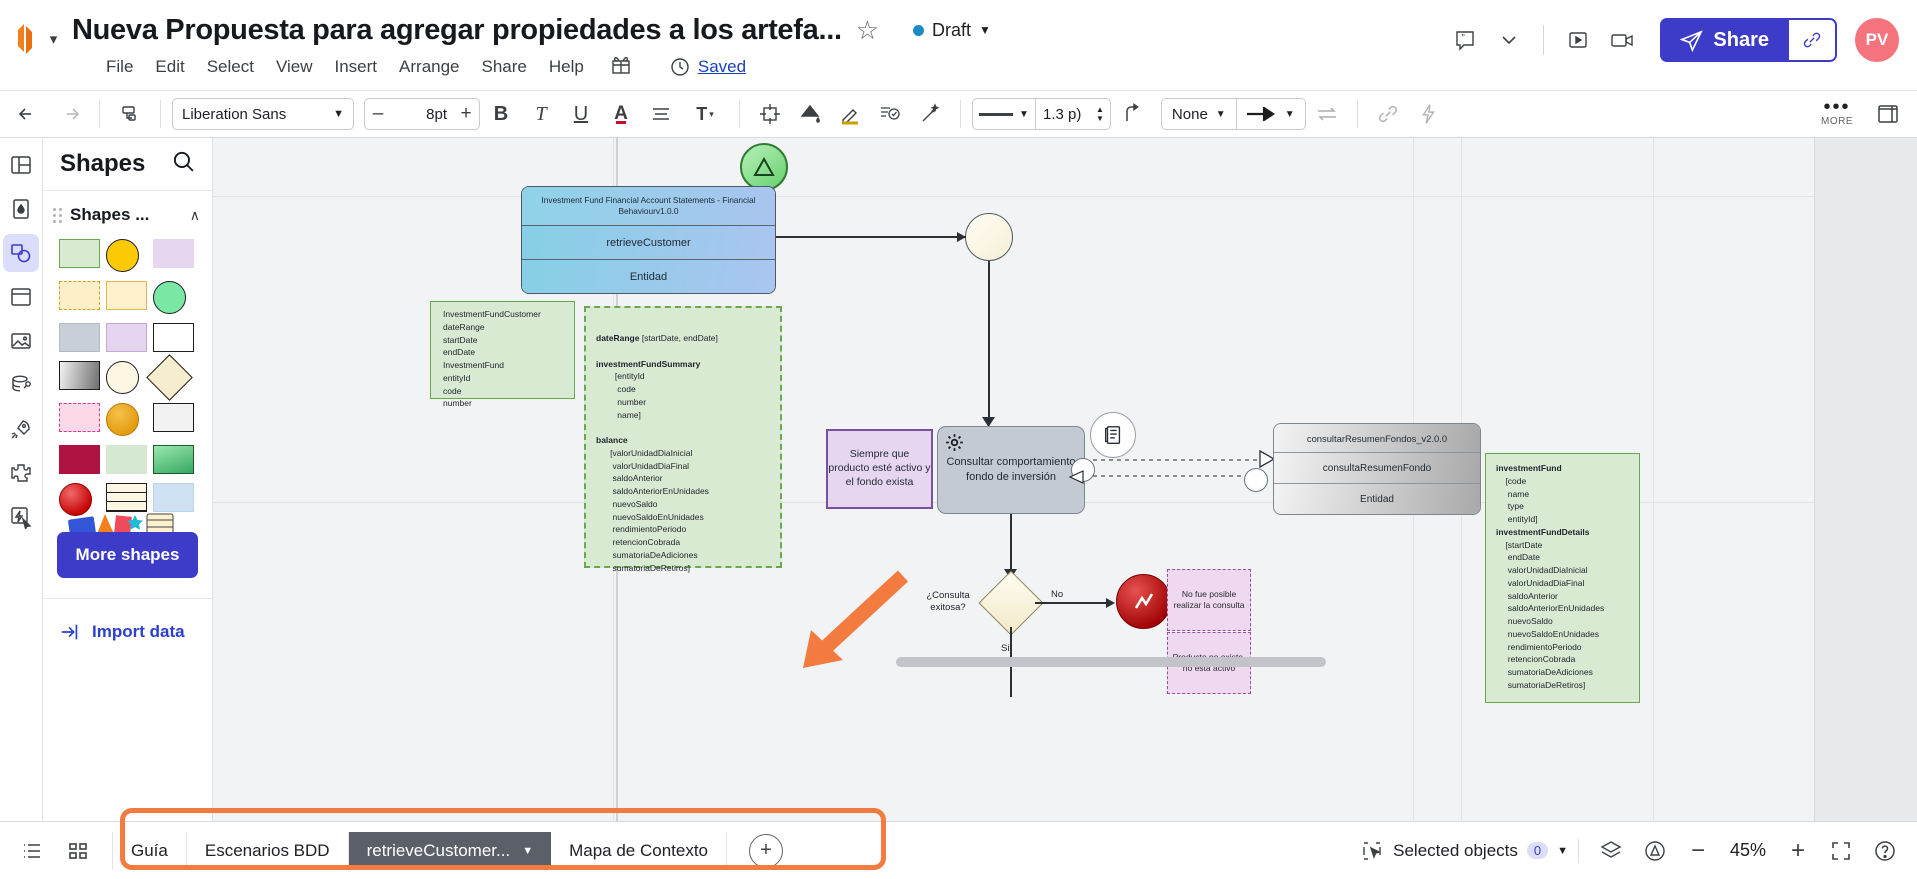 This screenshot has height=879, width=1917. Describe the element at coordinates (722, 67) in the screenshot. I see `saved-label: Saved` at that location.